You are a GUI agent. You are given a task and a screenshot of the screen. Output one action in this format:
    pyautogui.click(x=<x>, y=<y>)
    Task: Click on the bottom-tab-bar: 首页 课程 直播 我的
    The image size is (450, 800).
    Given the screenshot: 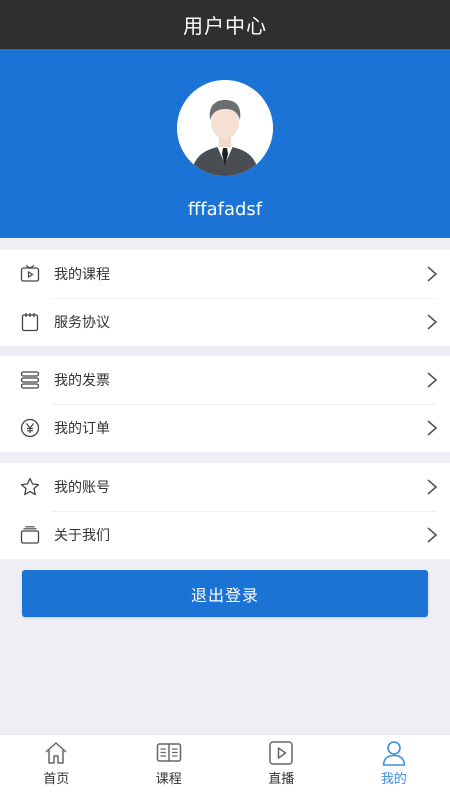 What is the action you would take?
    pyautogui.click(x=225, y=767)
    